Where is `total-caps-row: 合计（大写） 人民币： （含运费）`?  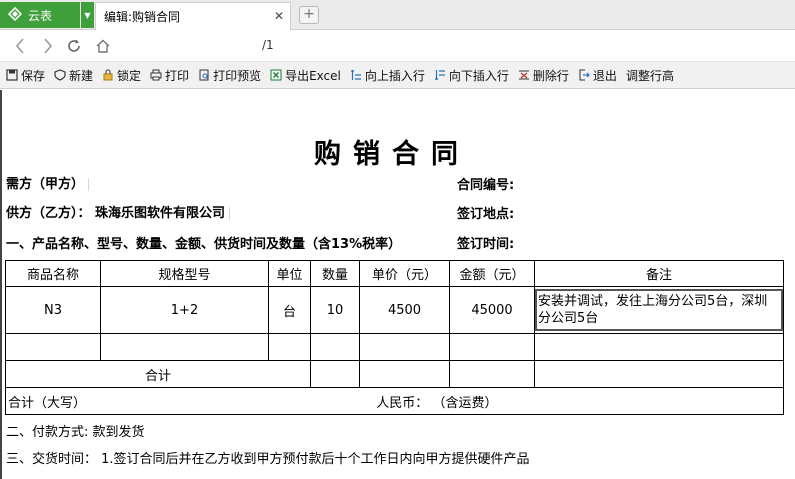 total-caps-row: 合计（大写） 人民币： （含运费） is located at coordinates (394, 401).